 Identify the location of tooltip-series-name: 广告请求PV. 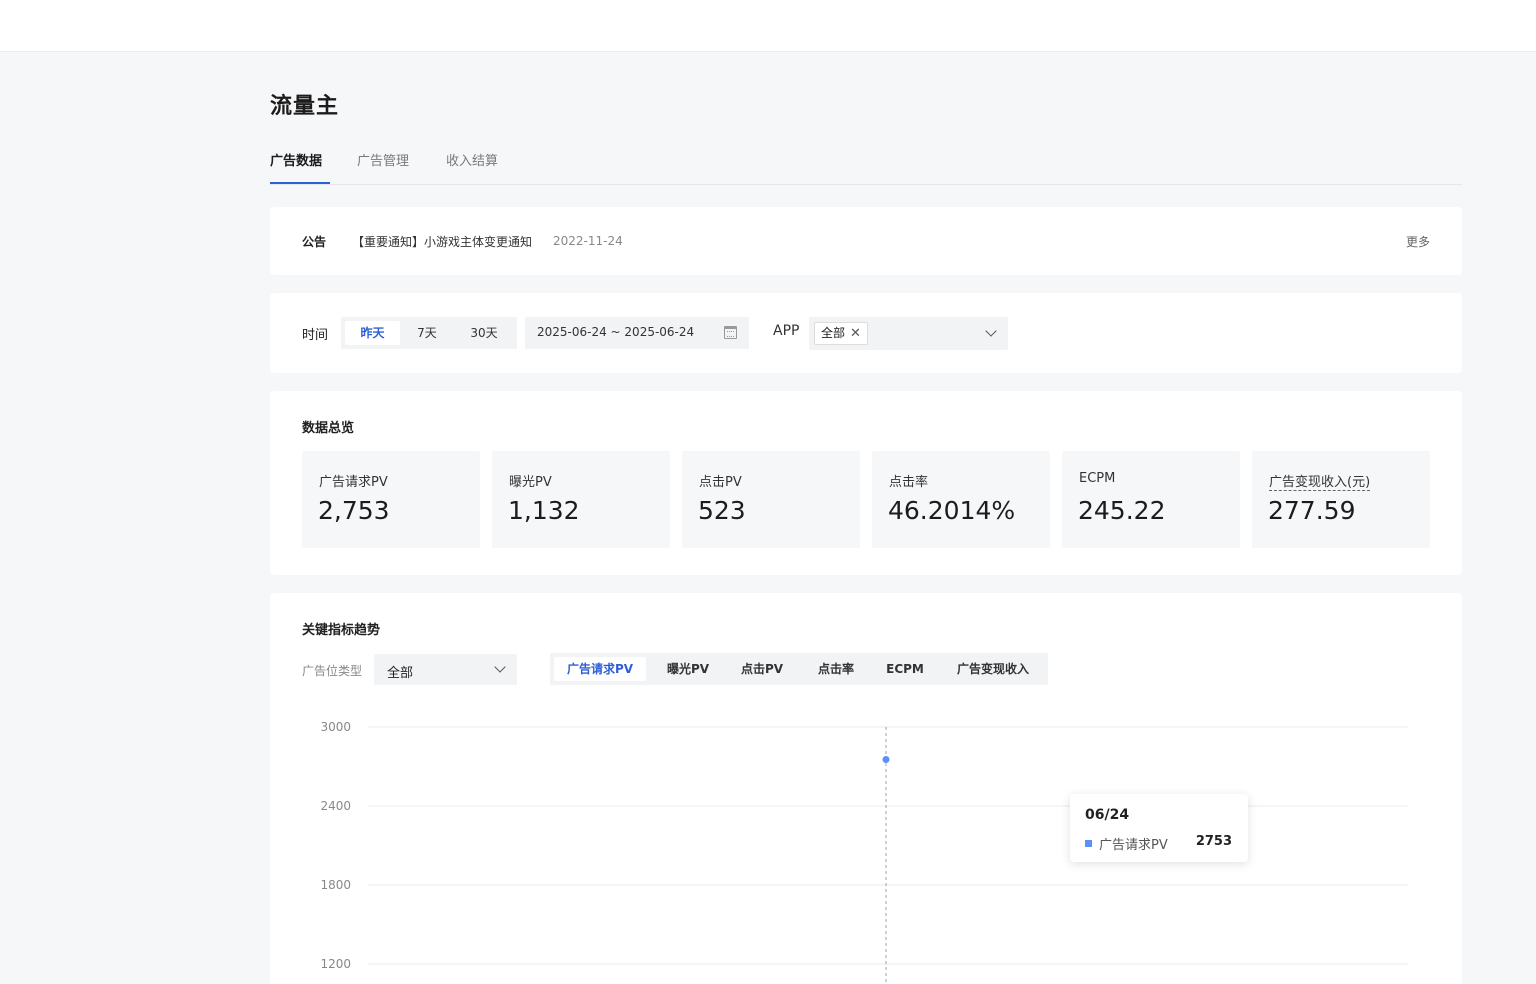
(1133, 845).